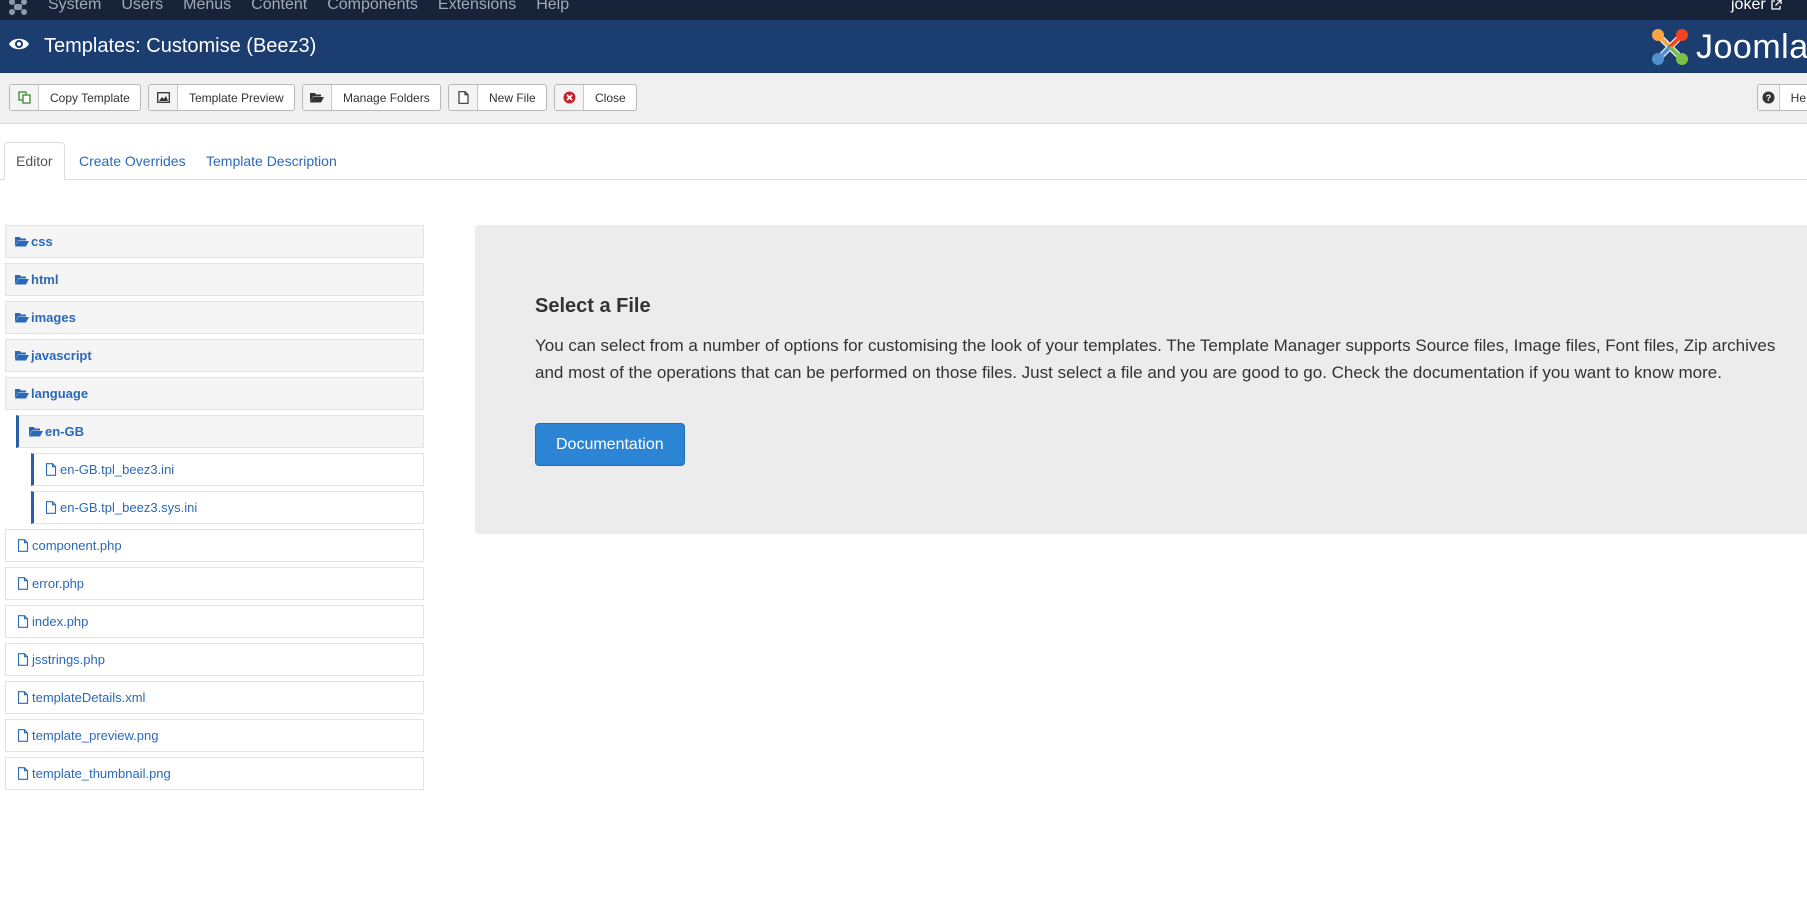  Describe the element at coordinates (610, 444) in the screenshot. I see `documentation-button: Documentation` at that location.